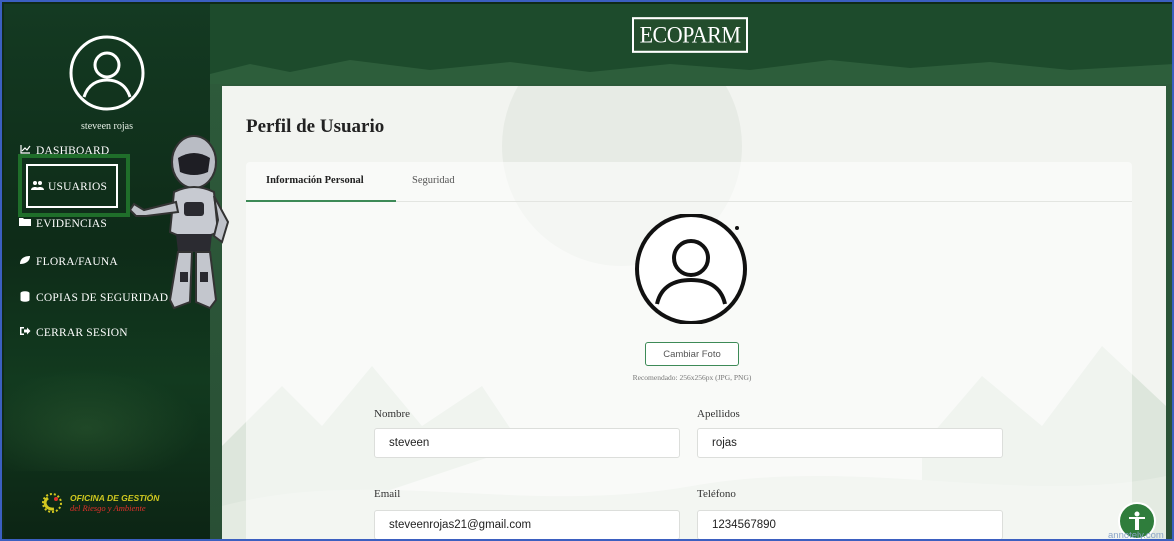  Describe the element at coordinates (321, 201) in the screenshot. I see `active-tab-indicator` at that location.